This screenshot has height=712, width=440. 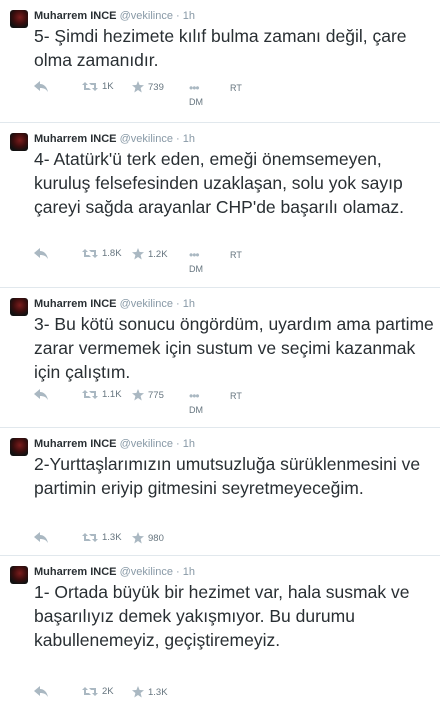 I want to click on favorite-count: 980, so click(x=156, y=538).